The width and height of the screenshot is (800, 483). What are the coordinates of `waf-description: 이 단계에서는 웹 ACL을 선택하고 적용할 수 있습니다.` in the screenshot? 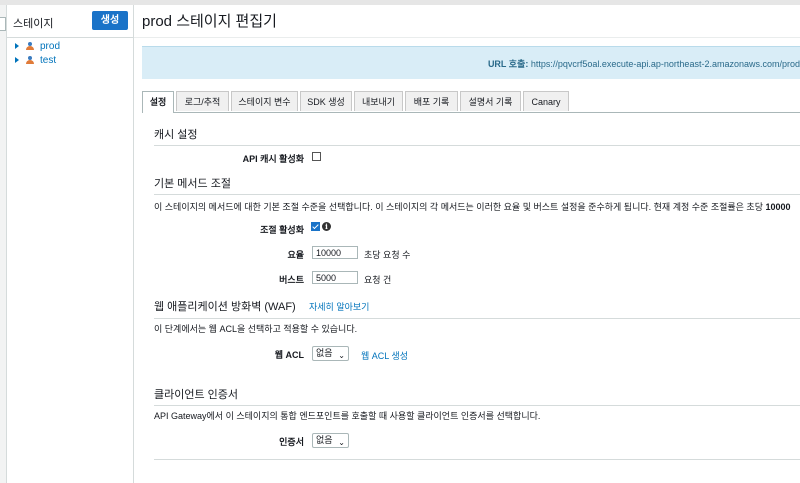 It's located at (256, 329).